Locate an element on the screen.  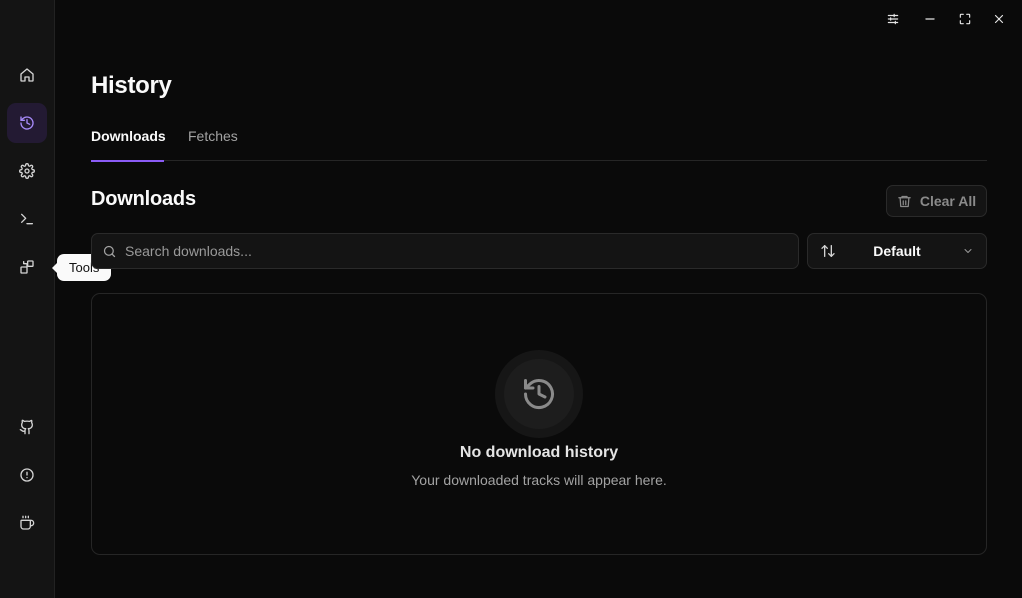
clear-all-button: Clear All is located at coordinates (936, 201).